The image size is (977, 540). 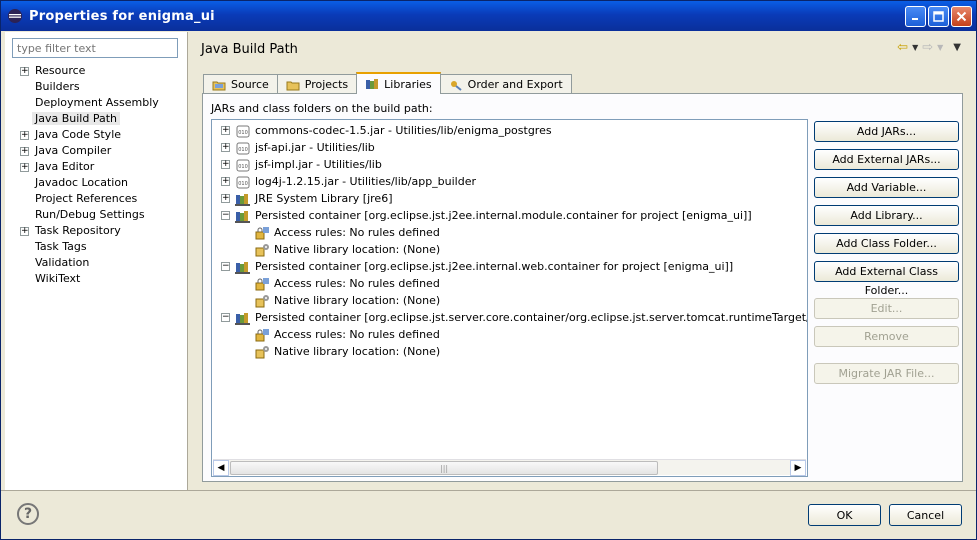 I want to click on scroll-thumb: |||, so click(x=444, y=468).